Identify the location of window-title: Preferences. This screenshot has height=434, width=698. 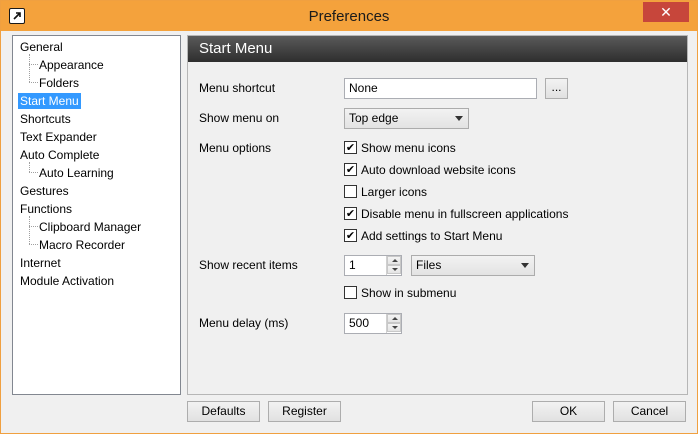
(349, 16).